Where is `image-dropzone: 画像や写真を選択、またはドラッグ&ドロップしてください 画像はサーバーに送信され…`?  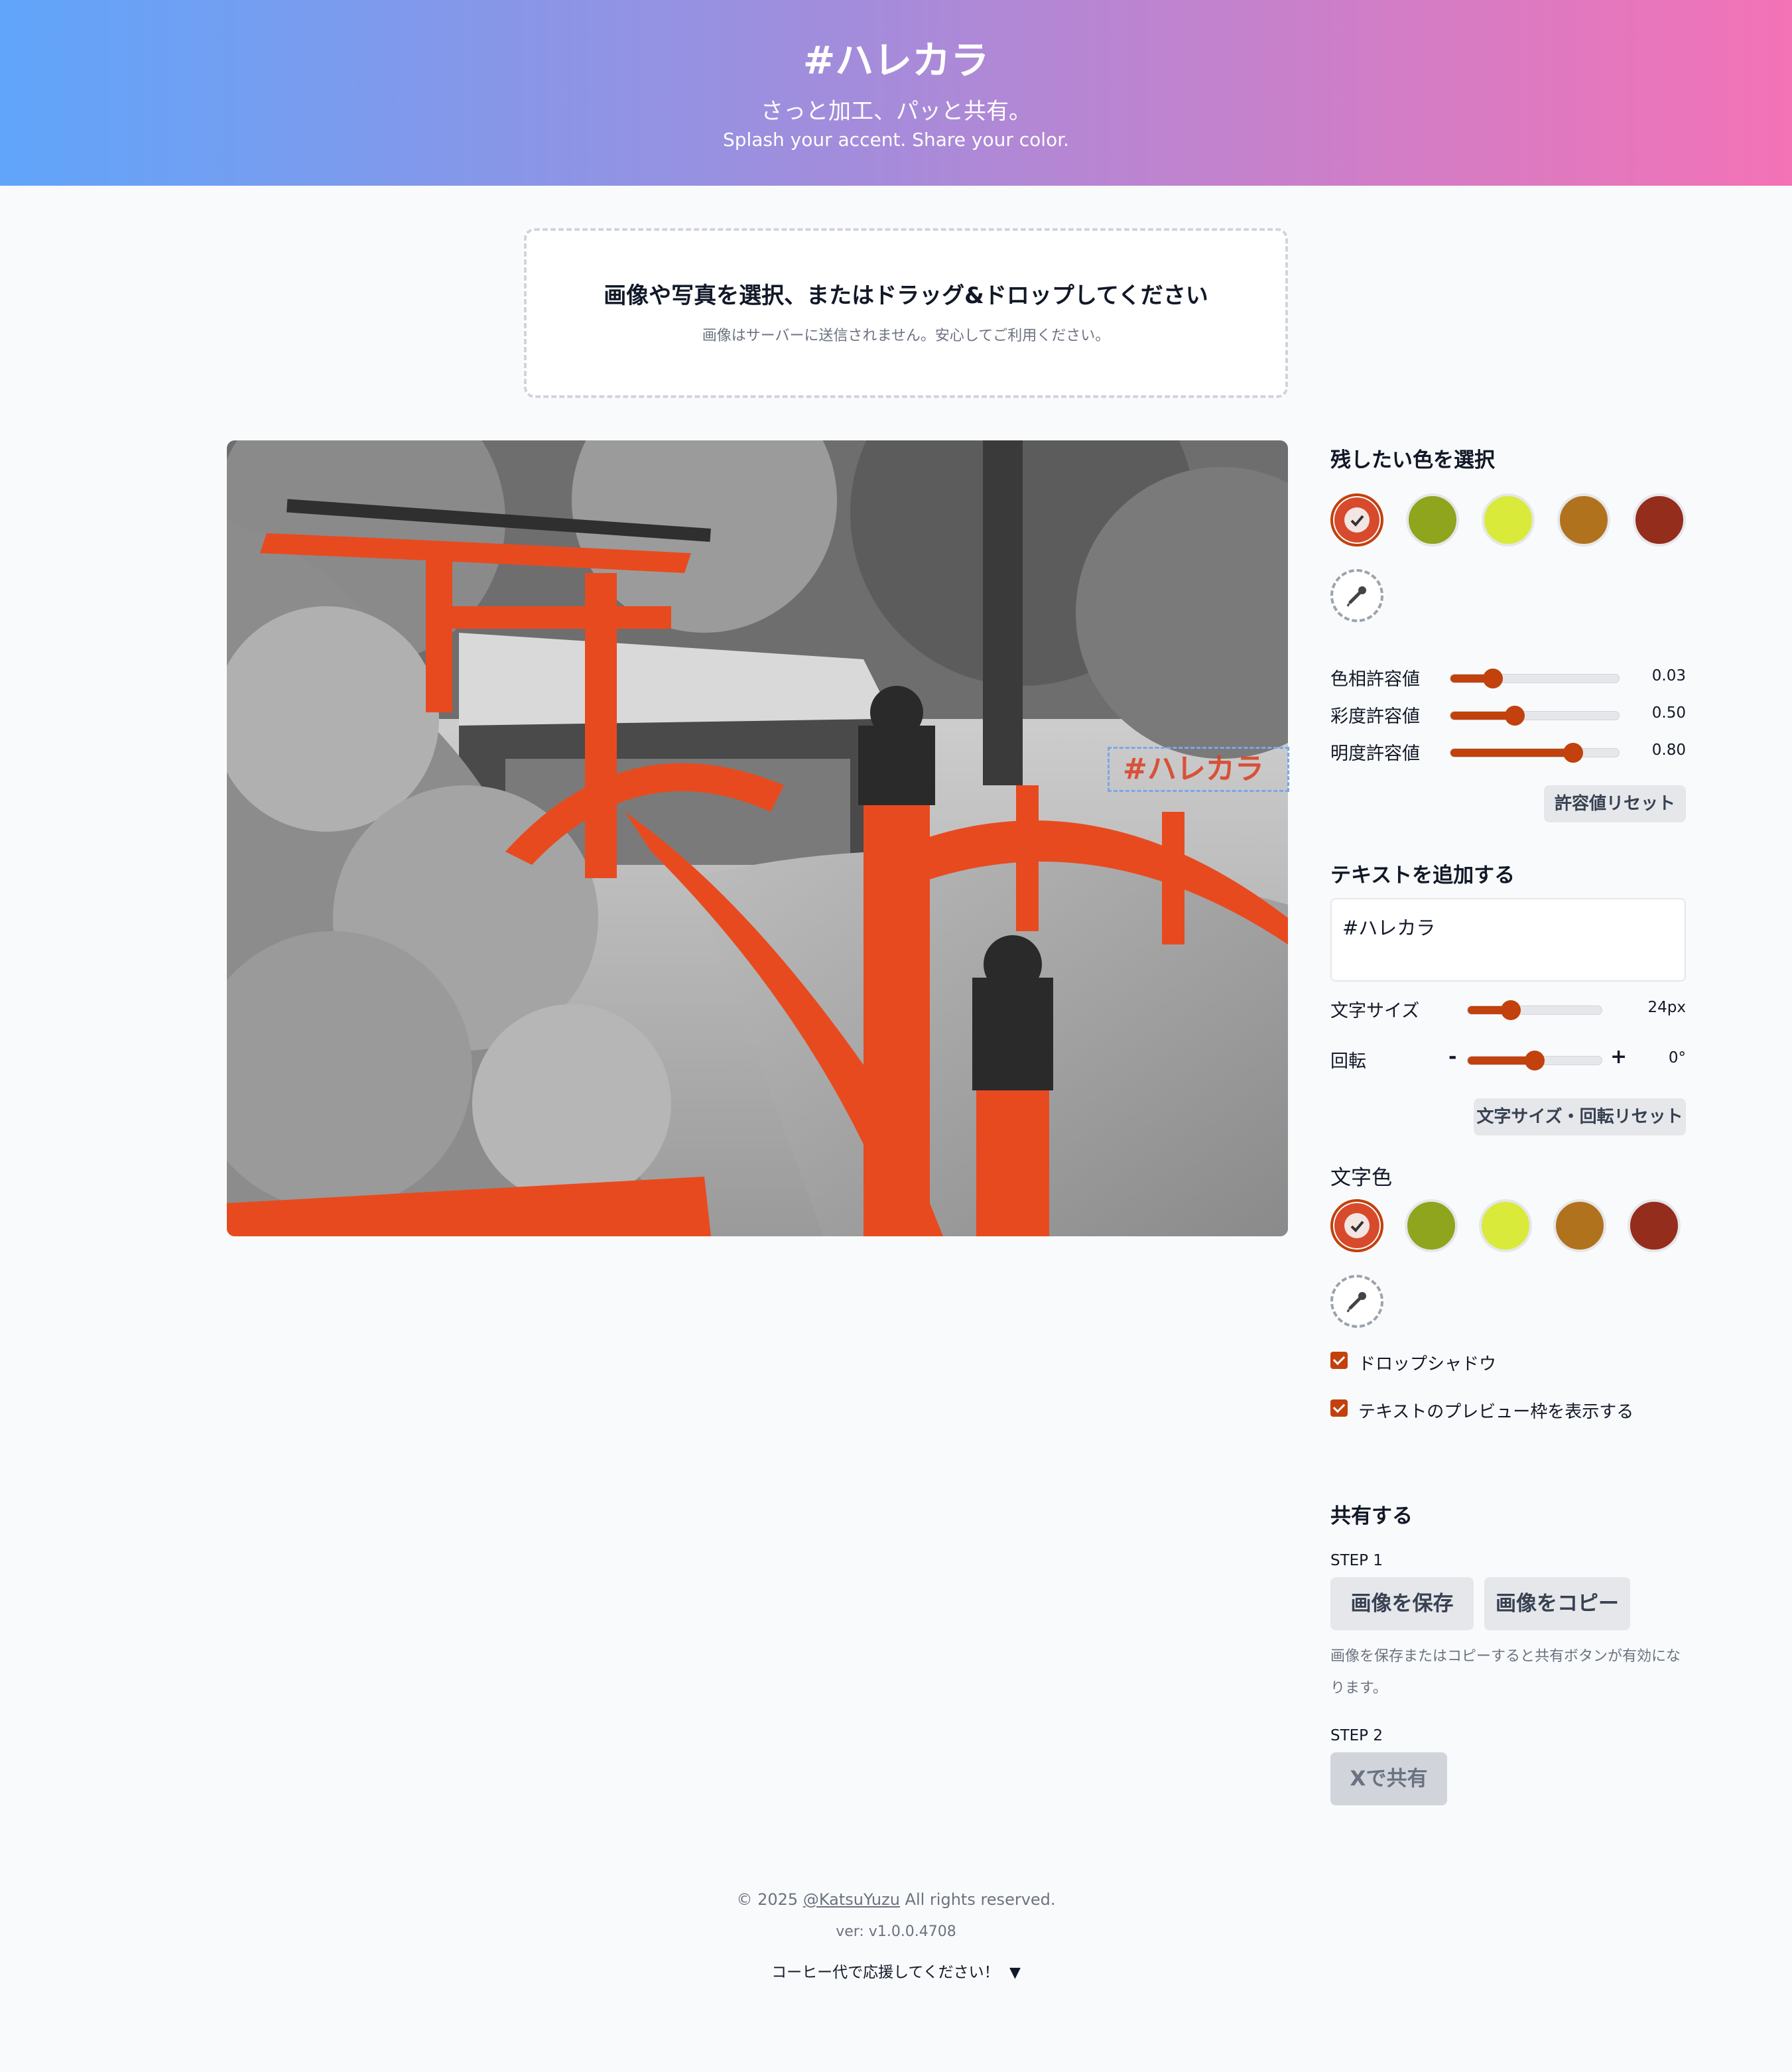 image-dropzone: 画像や写真を選択、またはドラッグ&ドロップしてください 画像はサーバーに送信され… is located at coordinates (906, 313).